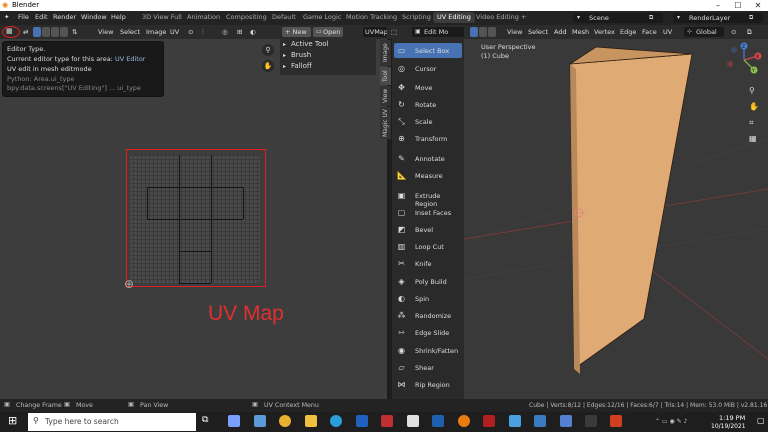 The width and height of the screenshot is (768, 432). What do you see at coordinates (489, 421) in the screenshot?
I see `app-icon-dark-red` at bounding box center [489, 421].